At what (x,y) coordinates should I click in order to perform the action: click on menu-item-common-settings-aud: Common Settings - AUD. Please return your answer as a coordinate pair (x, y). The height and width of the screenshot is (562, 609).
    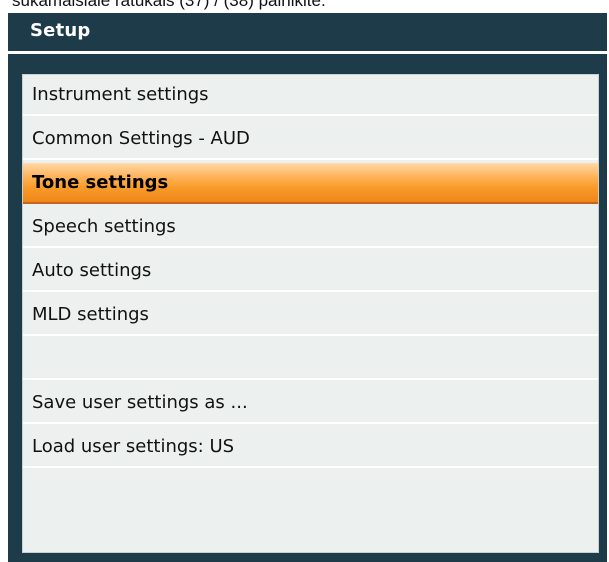
    Looking at the image, I should click on (310, 139).